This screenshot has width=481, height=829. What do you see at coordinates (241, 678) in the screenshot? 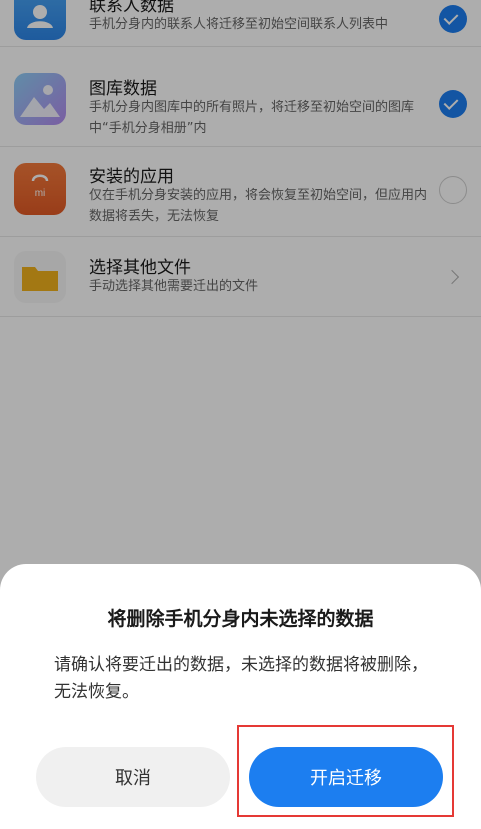
I see `dialog-message: 请确认将要迁出的数据，未选择的数据将被删除，无法恢复。` at bounding box center [241, 678].